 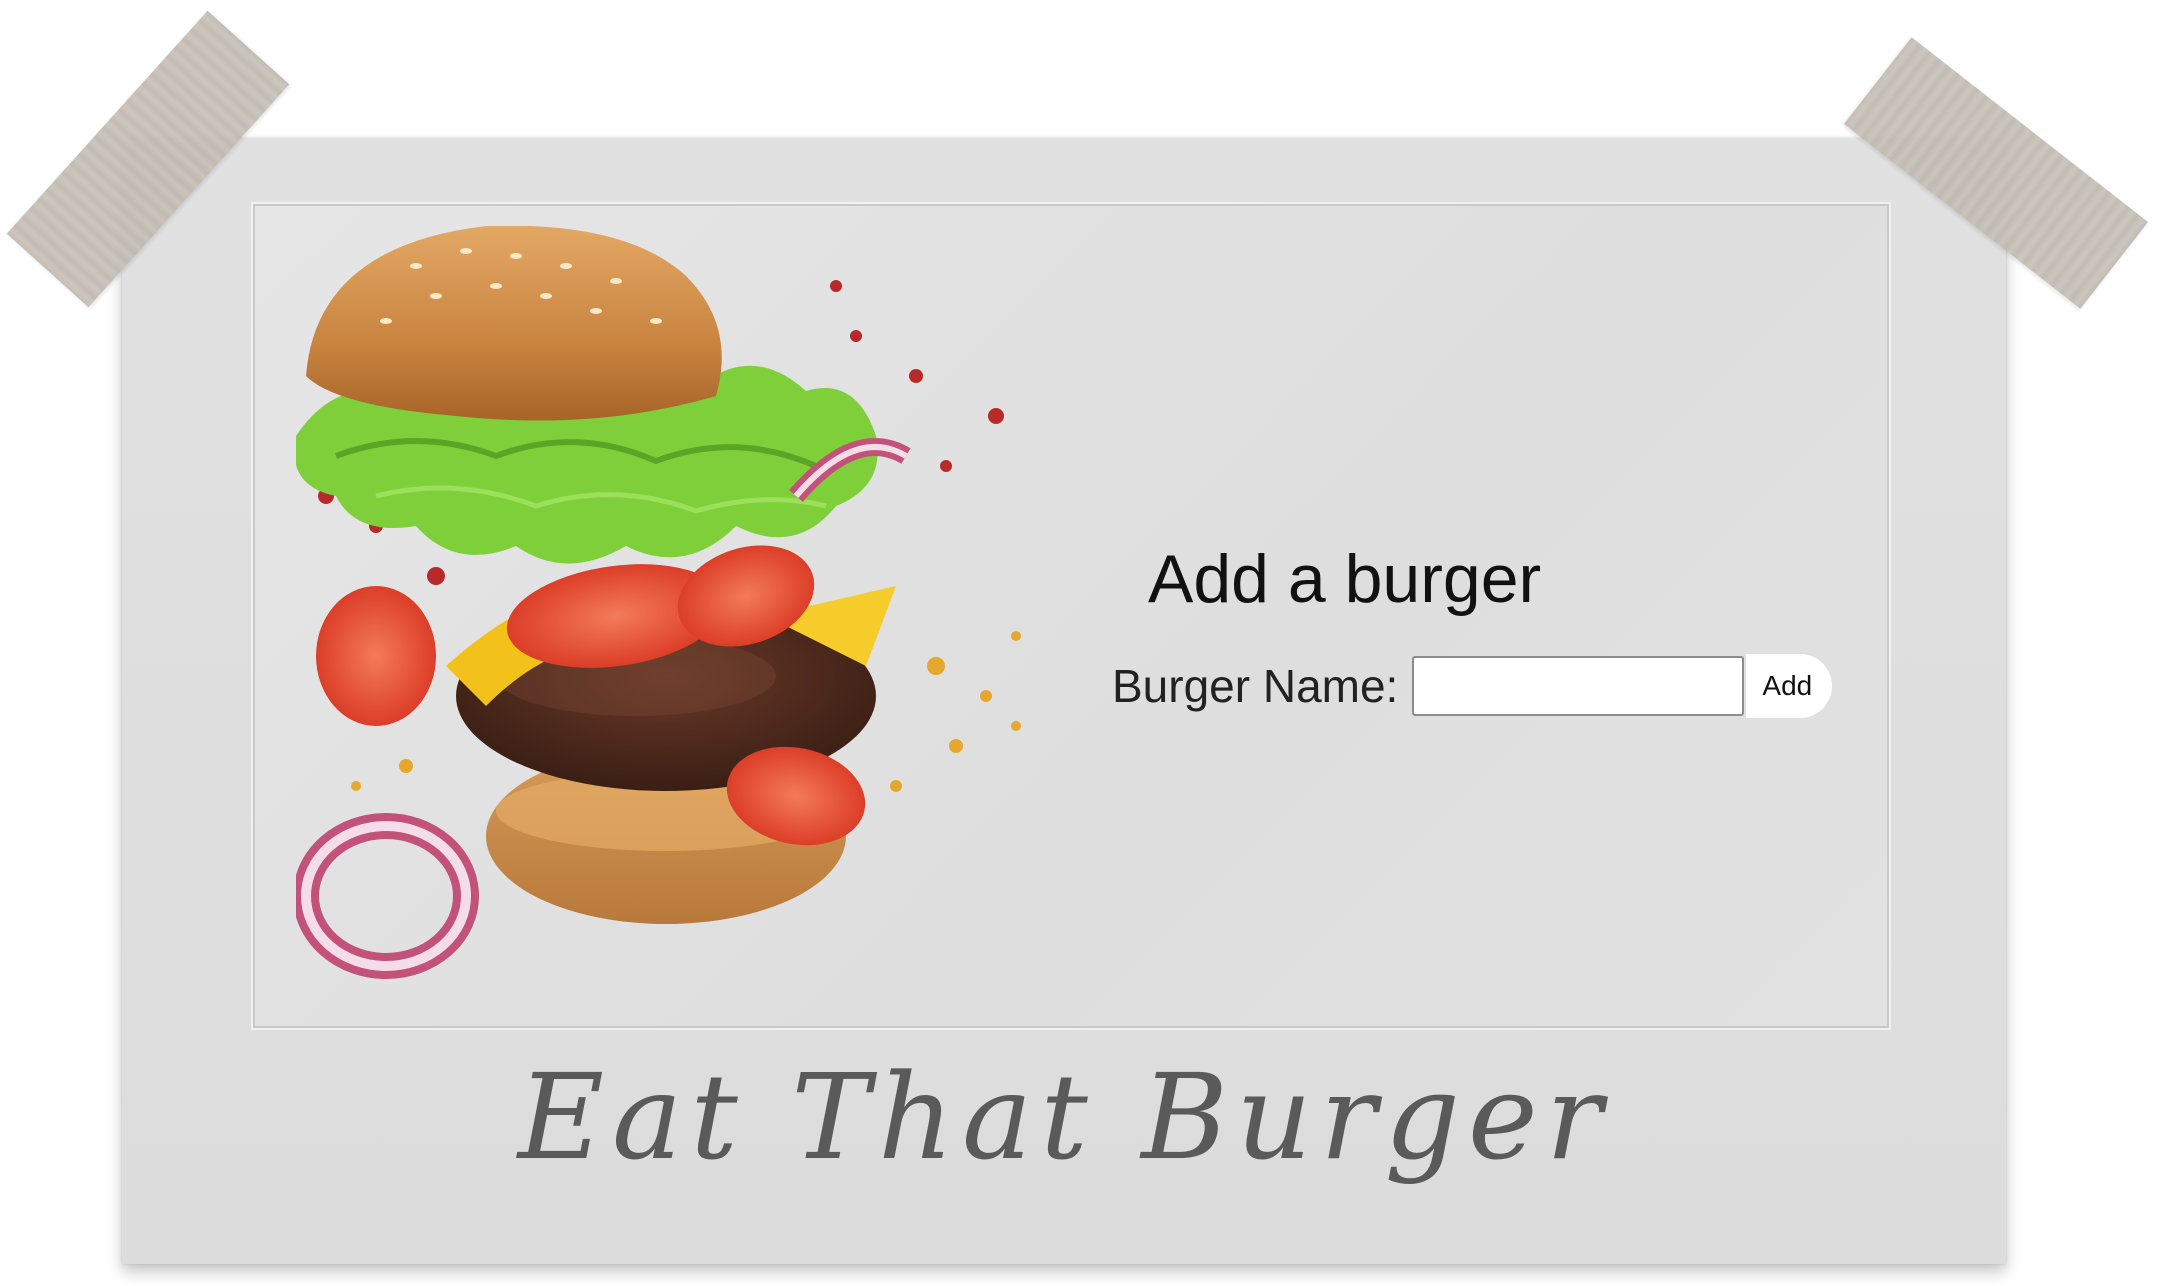 I want to click on add-button: Add, so click(x=1789, y=686).